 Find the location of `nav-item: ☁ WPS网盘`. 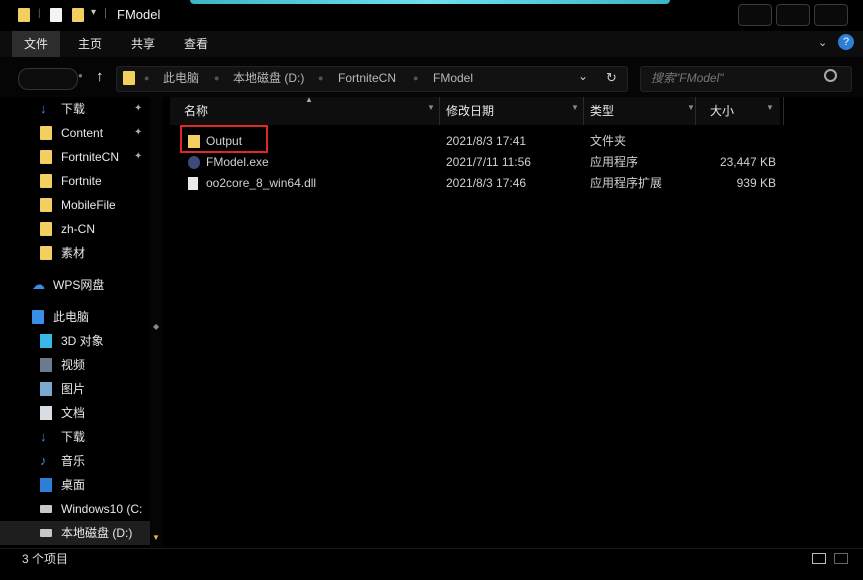

nav-item: ☁ WPS网盘 is located at coordinates (75, 285).